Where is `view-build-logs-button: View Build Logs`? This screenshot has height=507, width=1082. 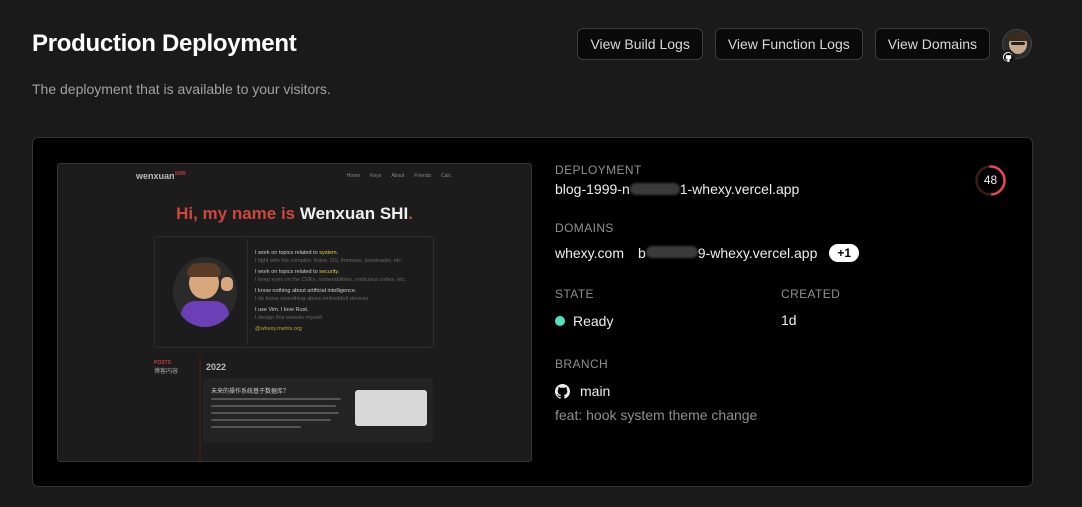
view-build-logs-button: View Build Logs is located at coordinates (640, 44).